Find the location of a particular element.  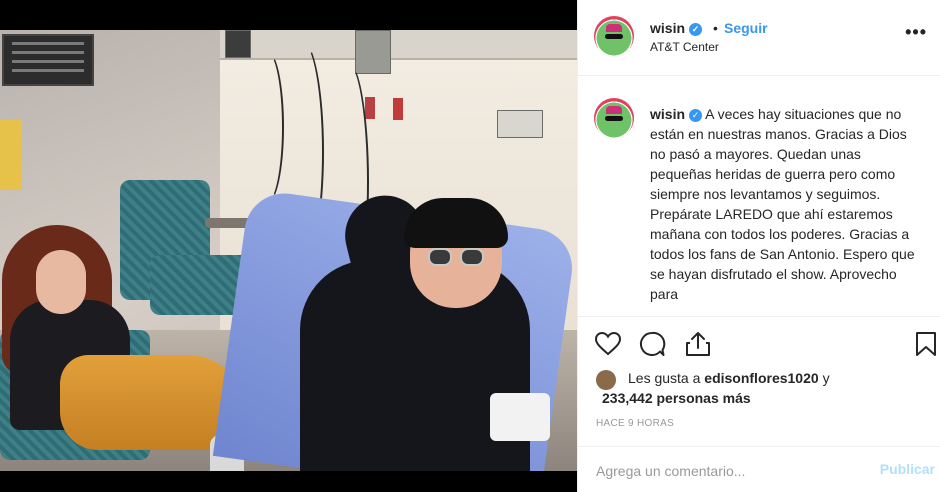

publish-button: Publicar is located at coordinates (907, 469).